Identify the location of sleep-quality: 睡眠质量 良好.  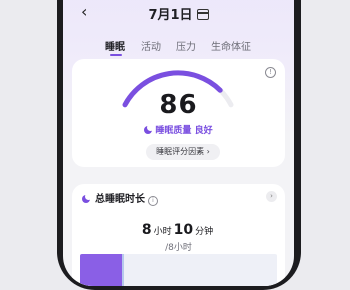
(178, 129).